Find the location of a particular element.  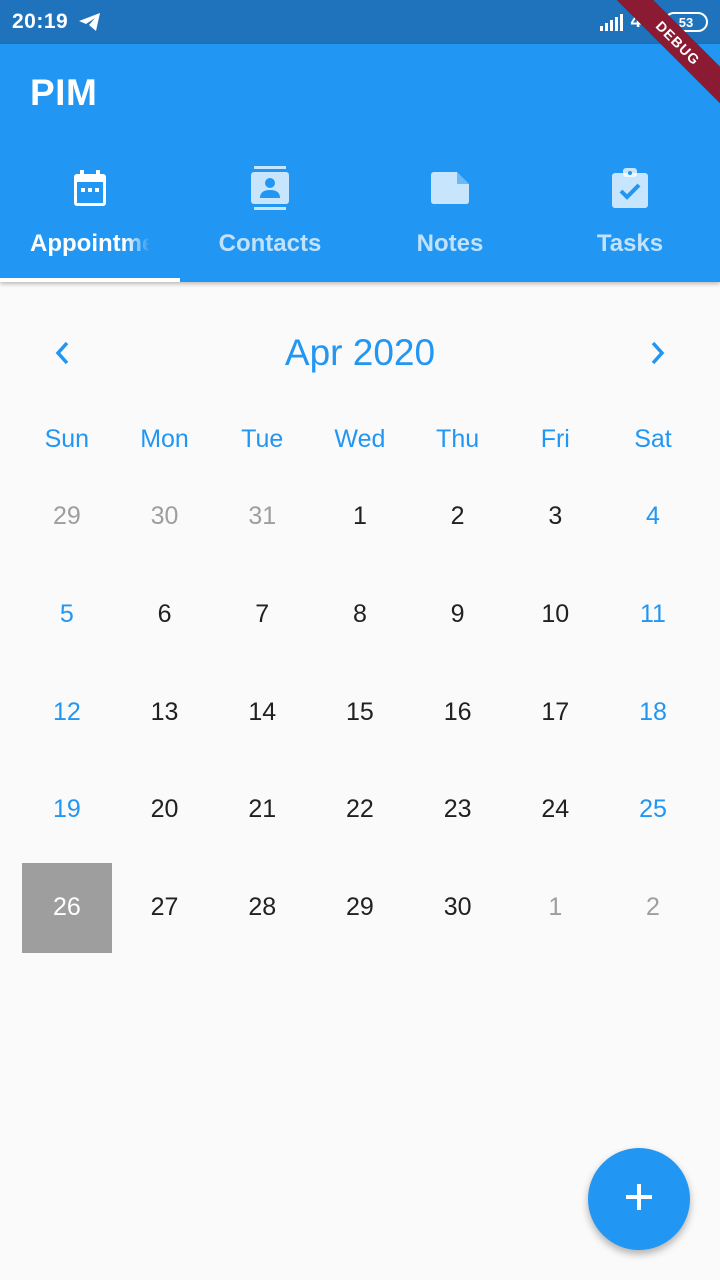

calendar-week: 5 6 7 8 9 10 11 is located at coordinates (360, 615).